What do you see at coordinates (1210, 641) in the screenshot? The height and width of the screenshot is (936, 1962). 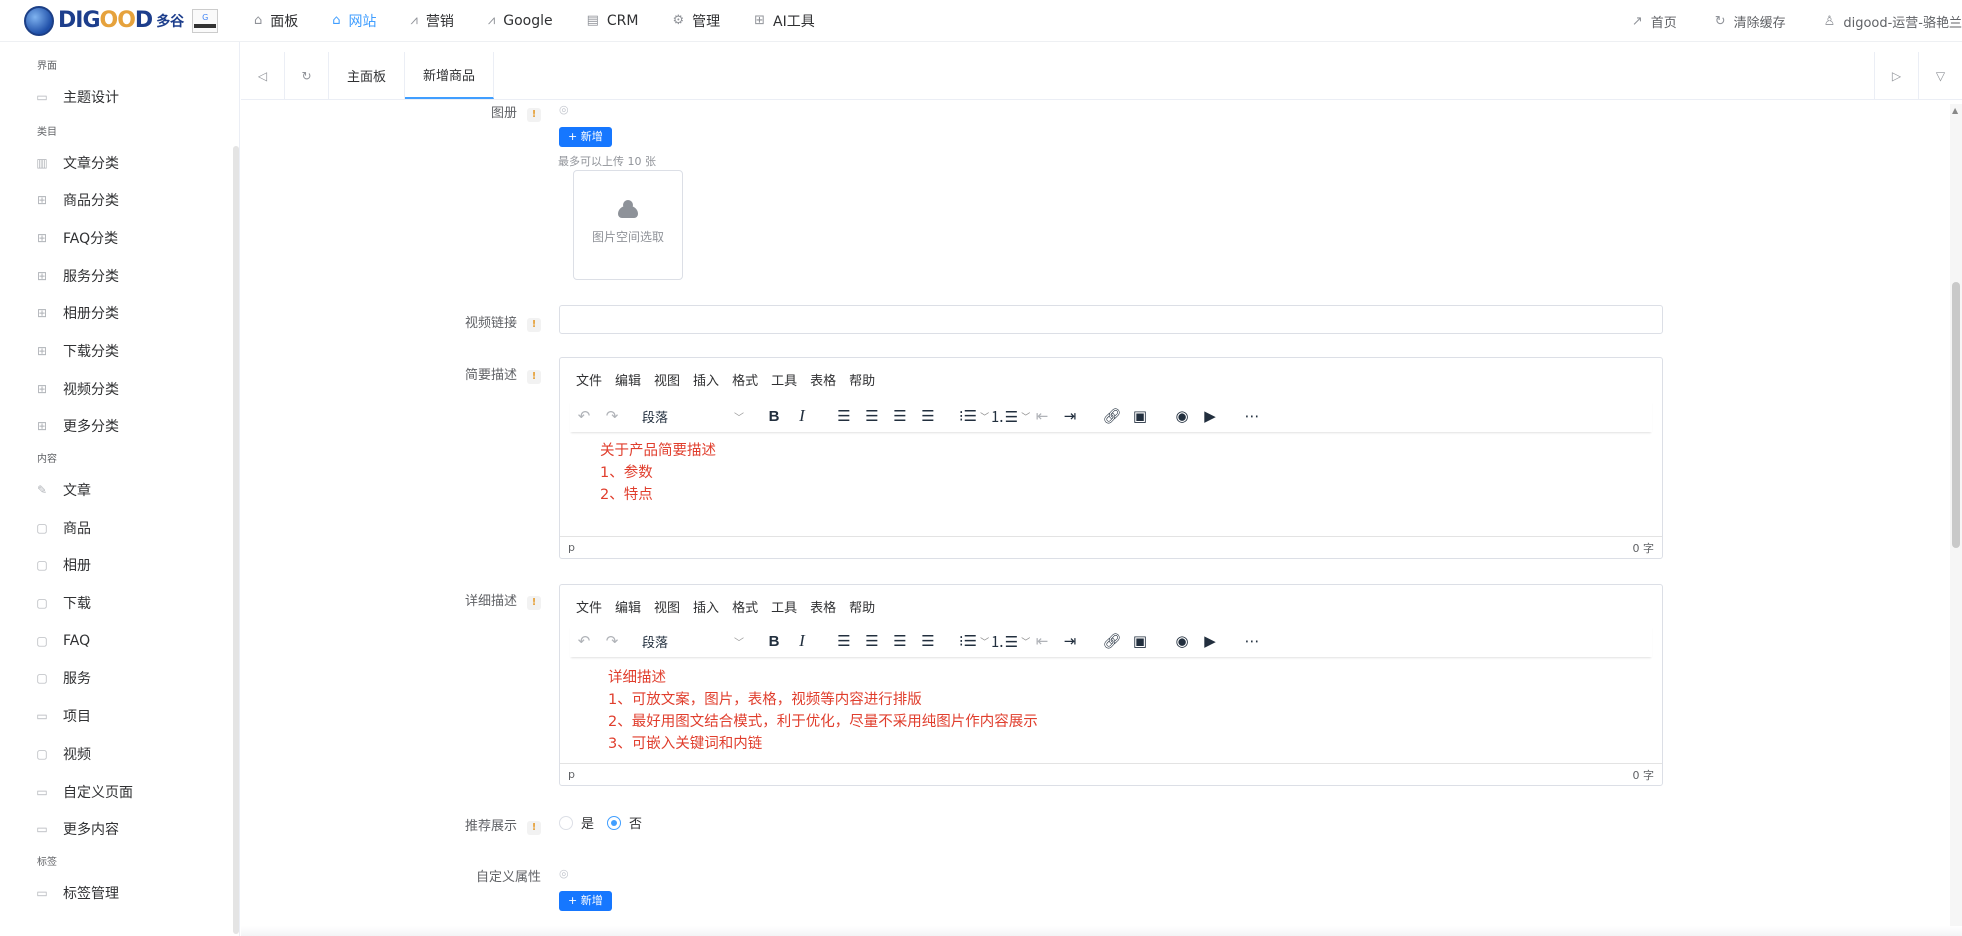 I see `media-icon: ▶` at bounding box center [1210, 641].